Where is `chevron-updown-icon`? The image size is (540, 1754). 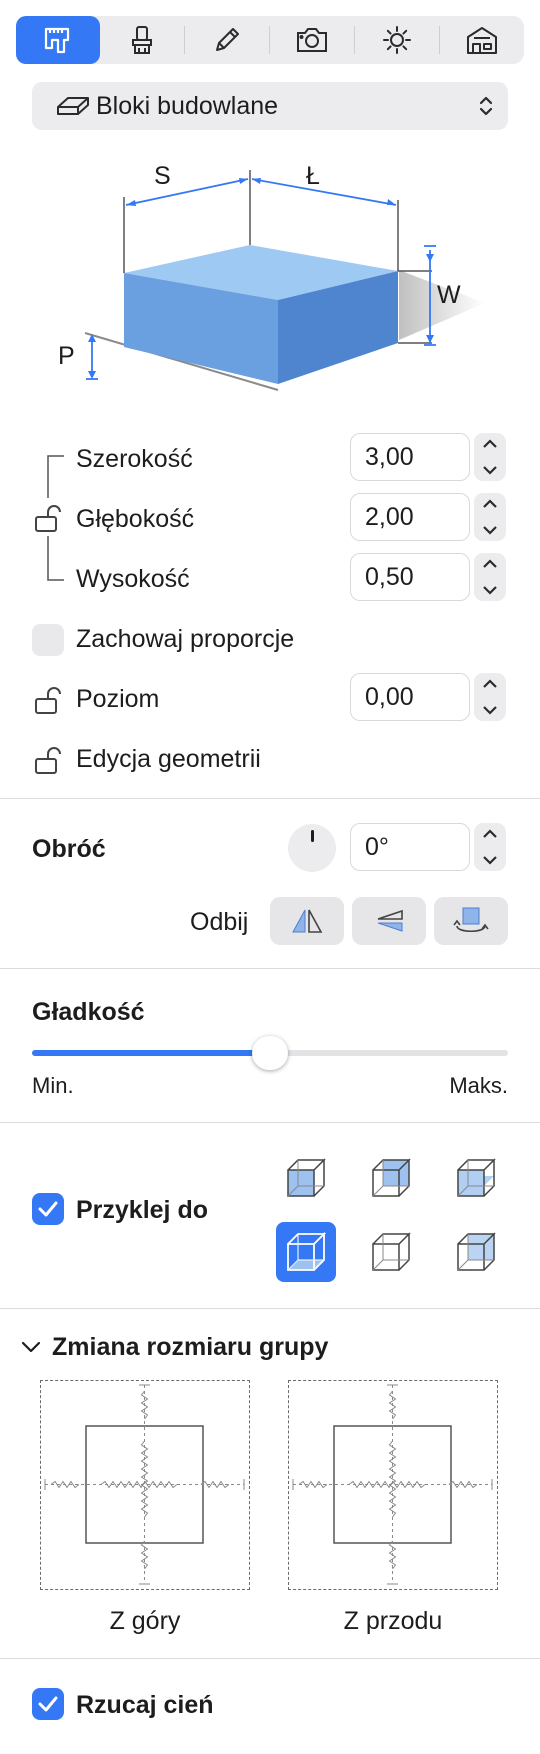 chevron-updown-icon is located at coordinates (486, 106).